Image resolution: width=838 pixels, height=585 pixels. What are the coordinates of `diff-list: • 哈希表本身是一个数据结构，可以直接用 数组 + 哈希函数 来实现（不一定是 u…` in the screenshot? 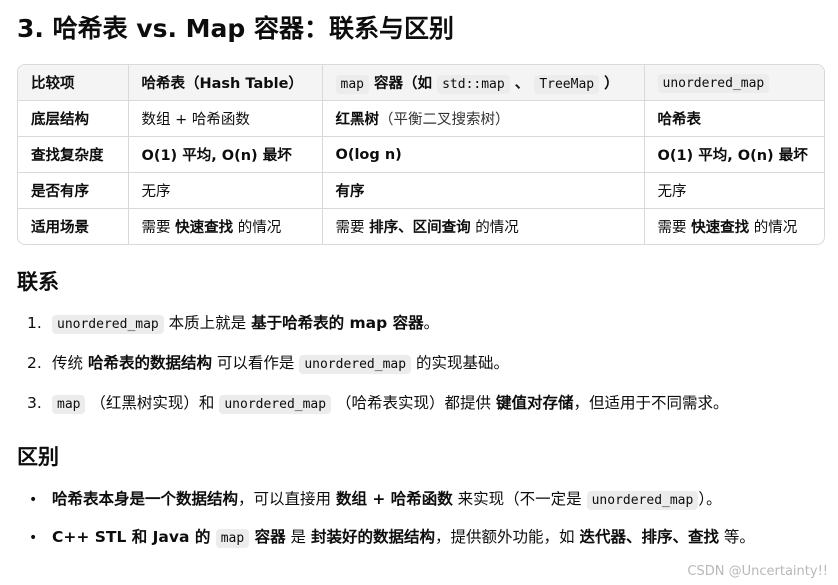 It's located at (386, 520).